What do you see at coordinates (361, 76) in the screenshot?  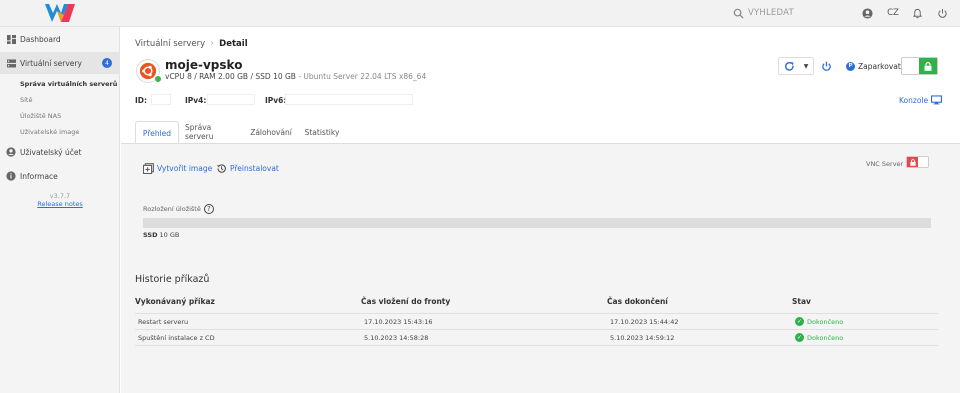 I see `server-os: - Ubuntu Server 22.04 LTS x86_64` at bounding box center [361, 76].